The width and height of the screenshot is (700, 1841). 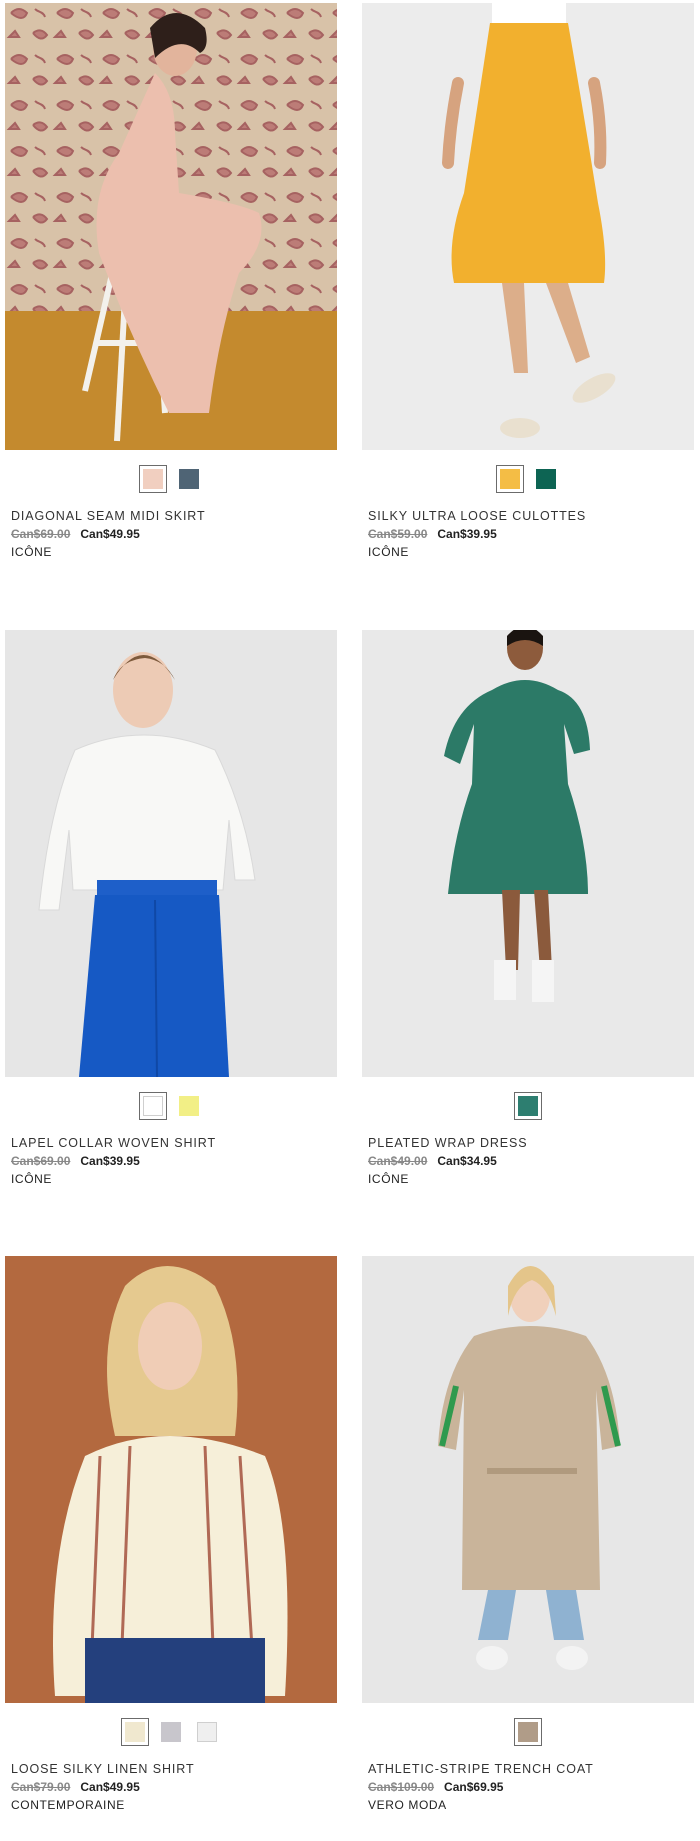 What do you see at coordinates (174, 516) in the screenshot?
I see `product-name: DIAGONAL SEAM MIDI SKIRT` at bounding box center [174, 516].